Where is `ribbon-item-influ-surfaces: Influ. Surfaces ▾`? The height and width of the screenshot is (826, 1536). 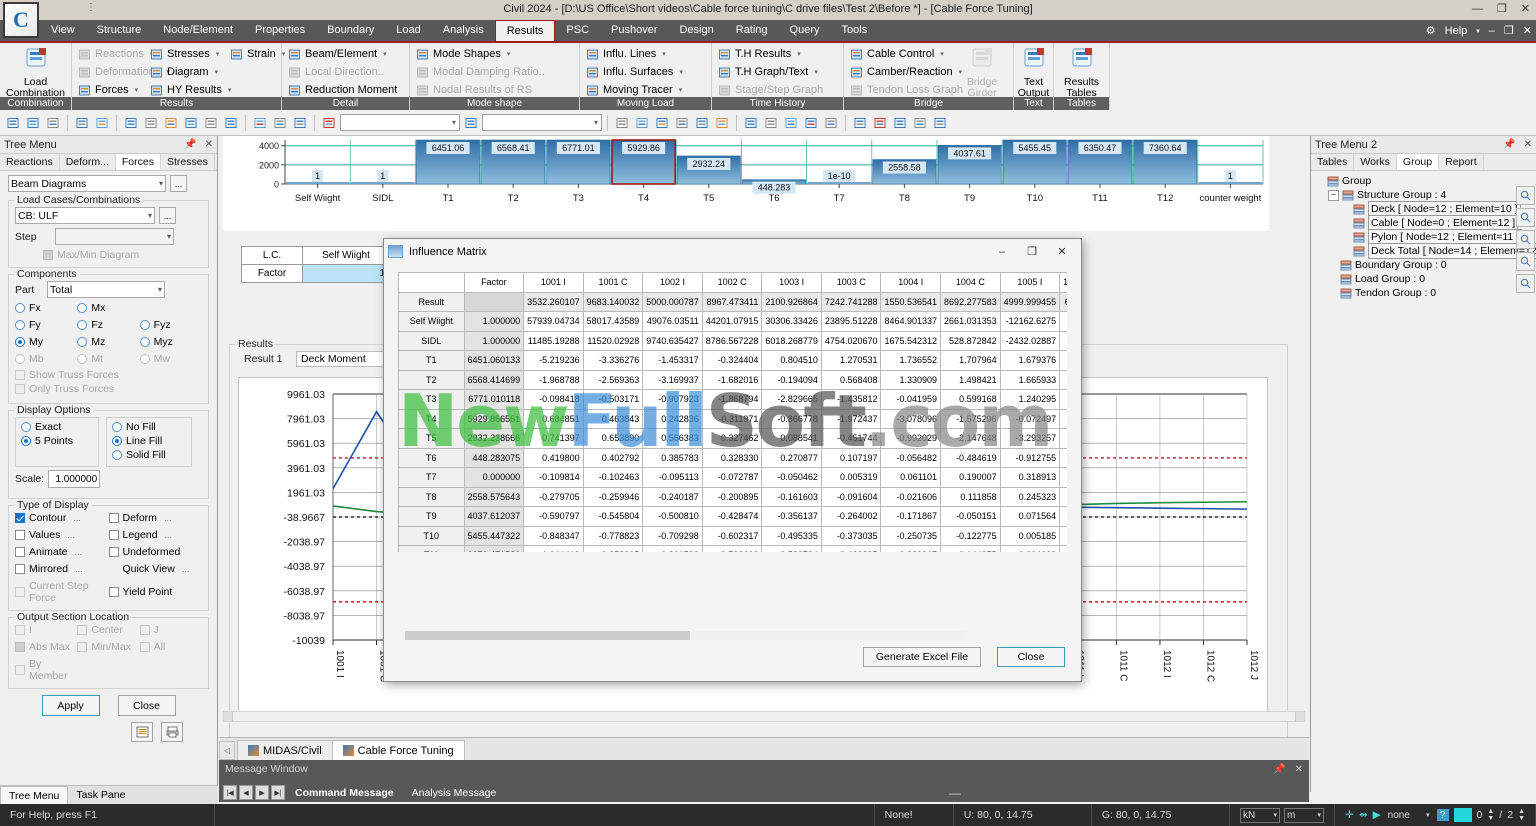
ribbon-item-influ-surfaces: Influ. Surfaces ▾ is located at coordinates (646, 72).